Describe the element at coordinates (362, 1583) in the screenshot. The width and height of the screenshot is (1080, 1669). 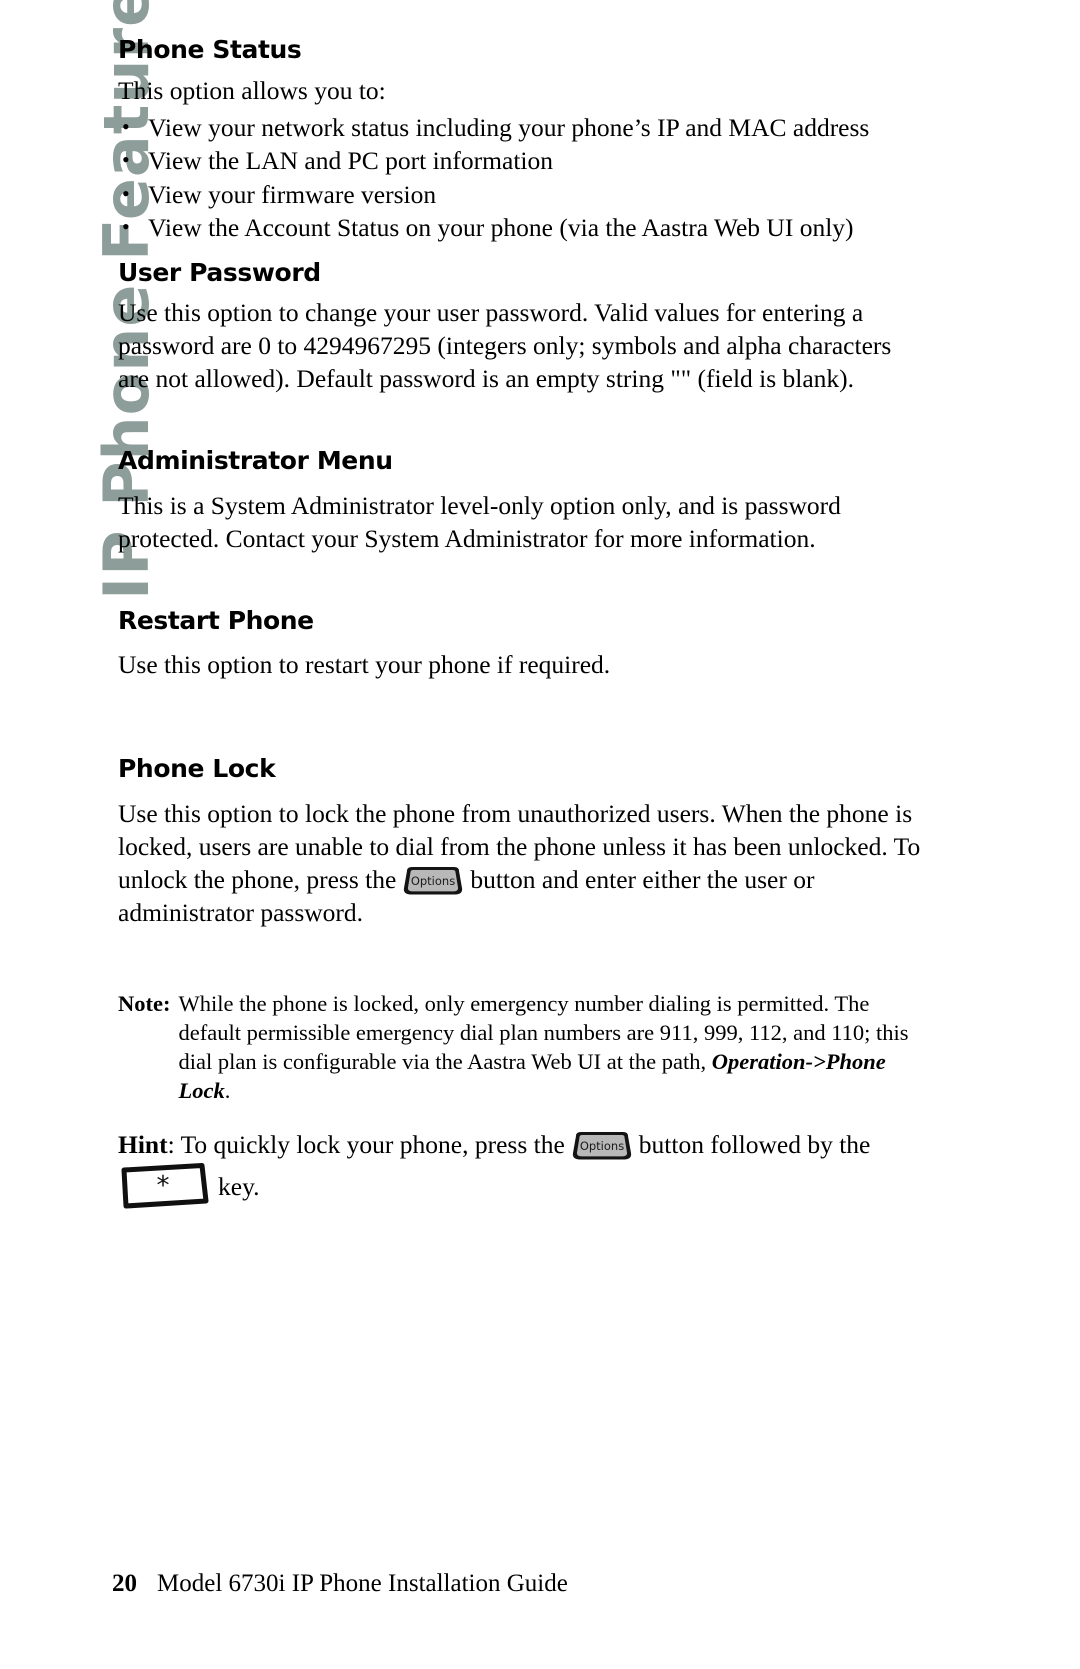
I see `footer-title: Model 6730i IP Phone Installation Guide` at that location.